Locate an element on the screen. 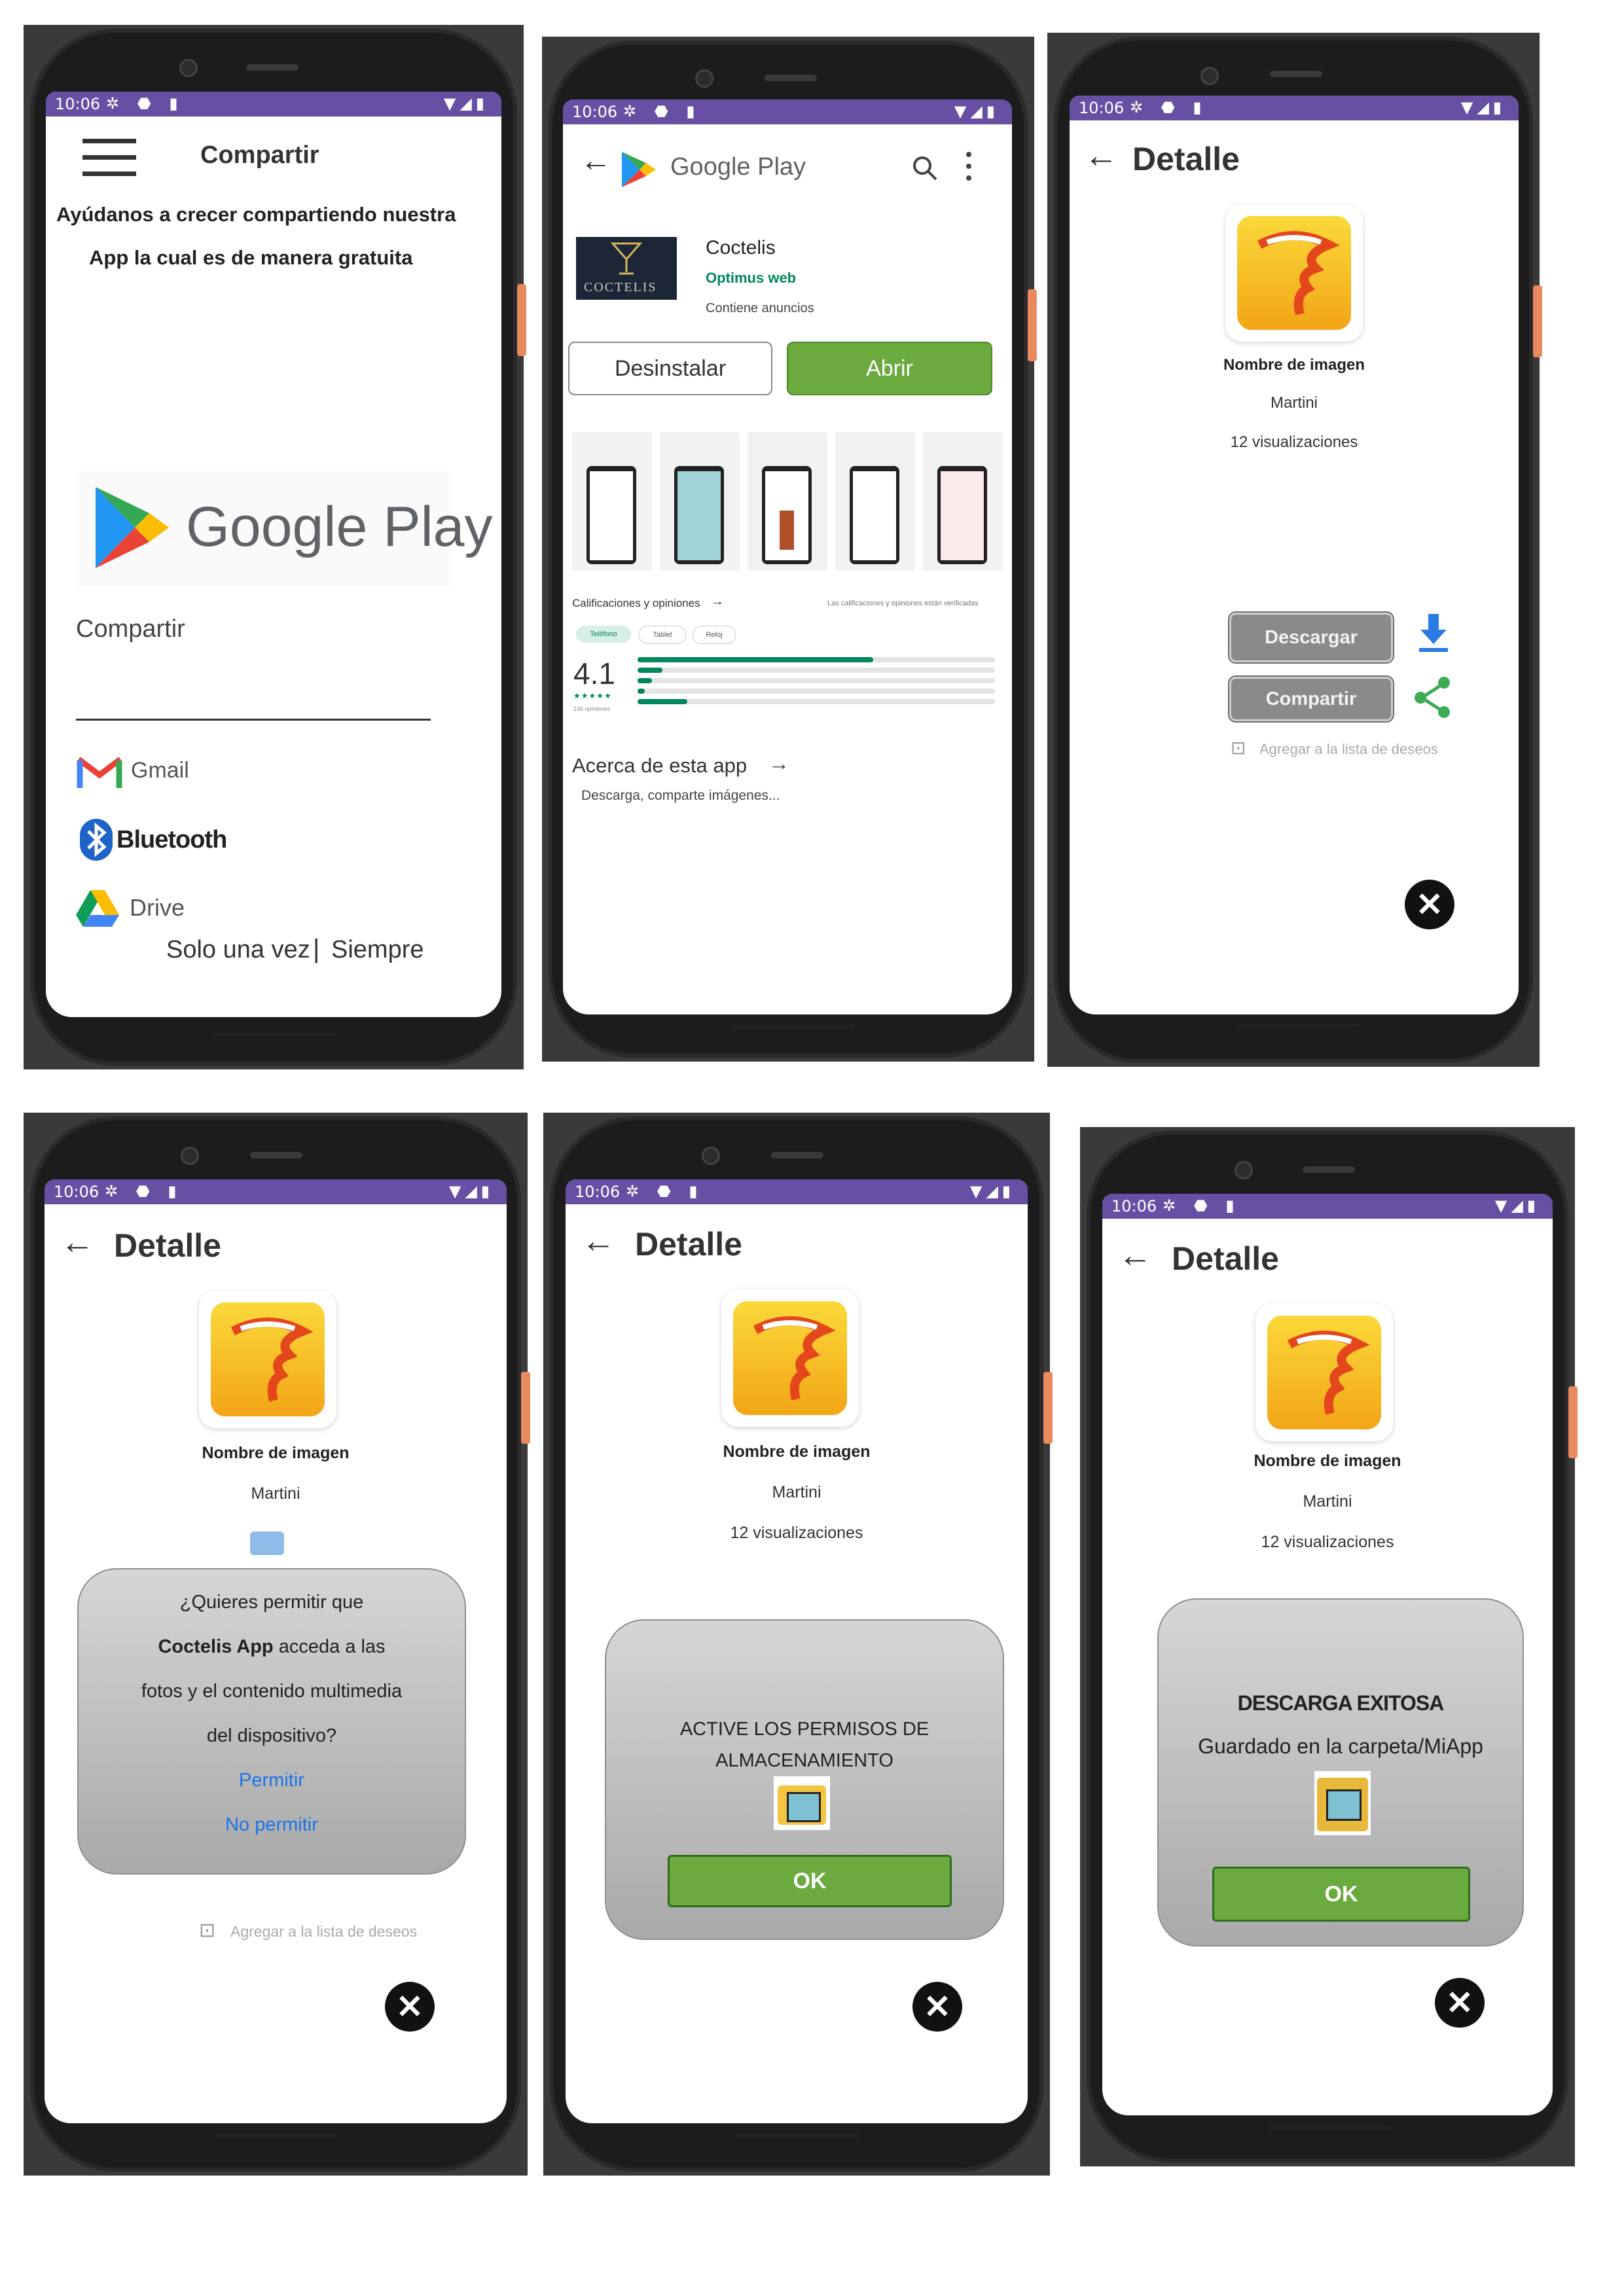  device-chip-phone: Teléfono is located at coordinates (603, 634).